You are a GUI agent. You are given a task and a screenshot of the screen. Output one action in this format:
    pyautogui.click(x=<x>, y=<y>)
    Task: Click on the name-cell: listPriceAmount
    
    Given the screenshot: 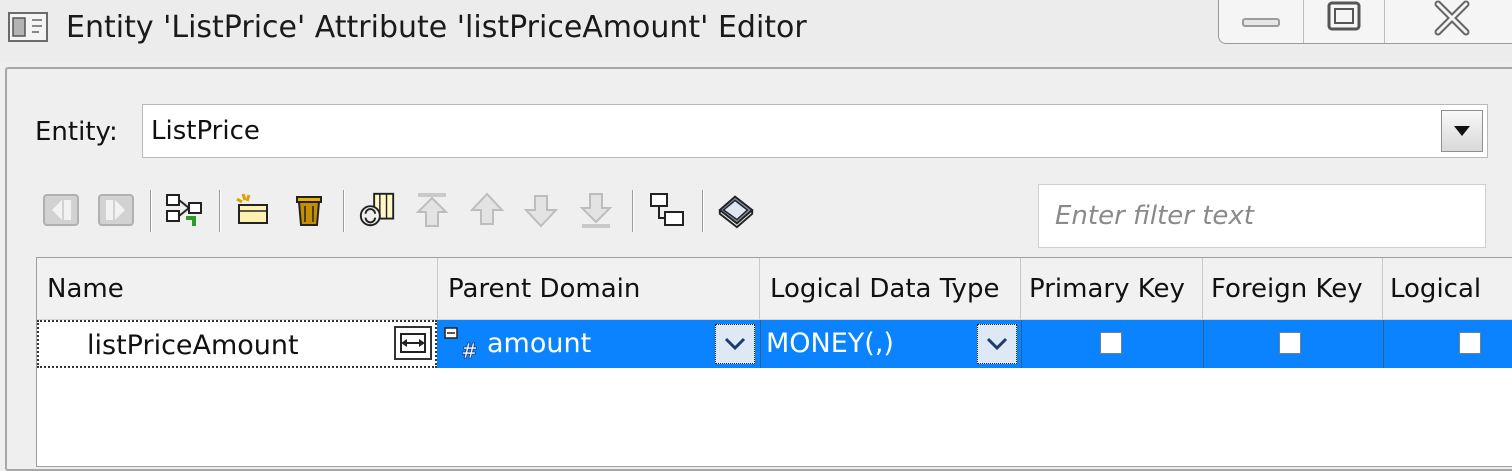 What is the action you would take?
    pyautogui.click(x=237, y=344)
    